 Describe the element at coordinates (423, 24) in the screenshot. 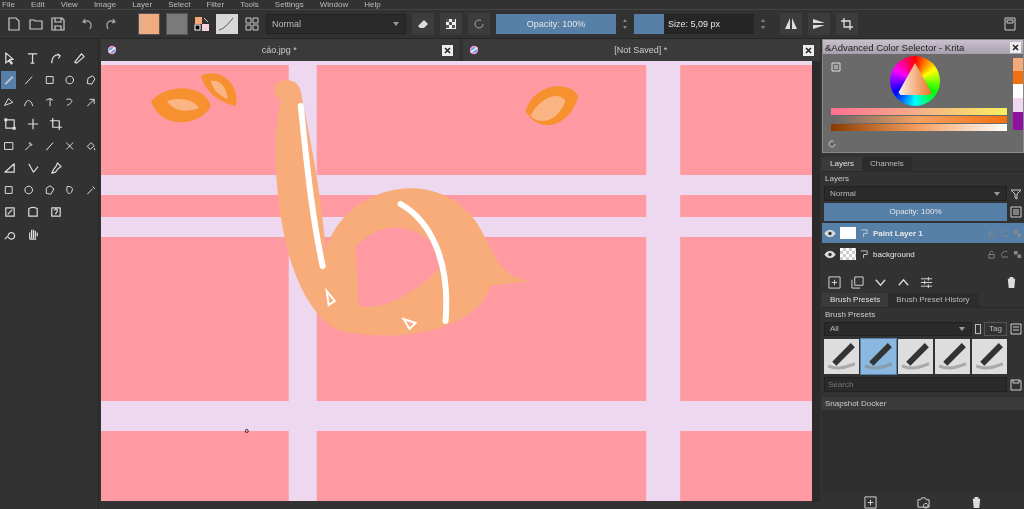

I see `eraser-icon` at that location.